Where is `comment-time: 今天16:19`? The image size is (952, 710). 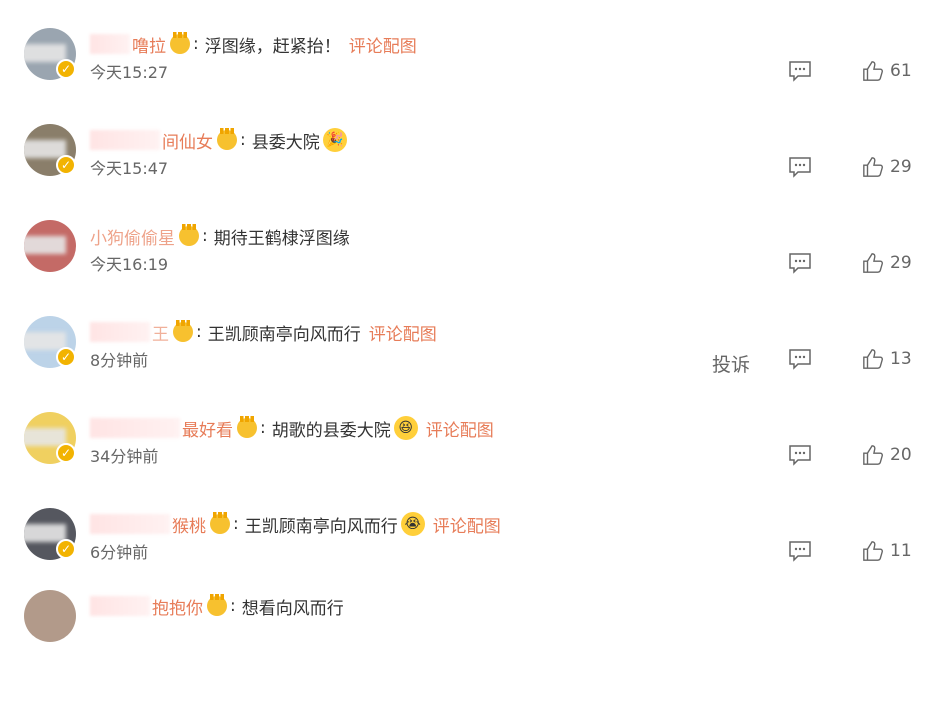 comment-time: 今天16:19 is located at coordinates (129, 264).